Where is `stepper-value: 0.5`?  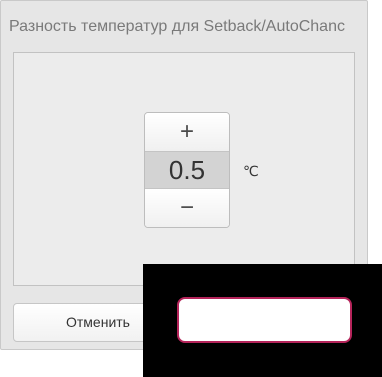
stepper-value: 0.5 is located at coordinates (187, 170).